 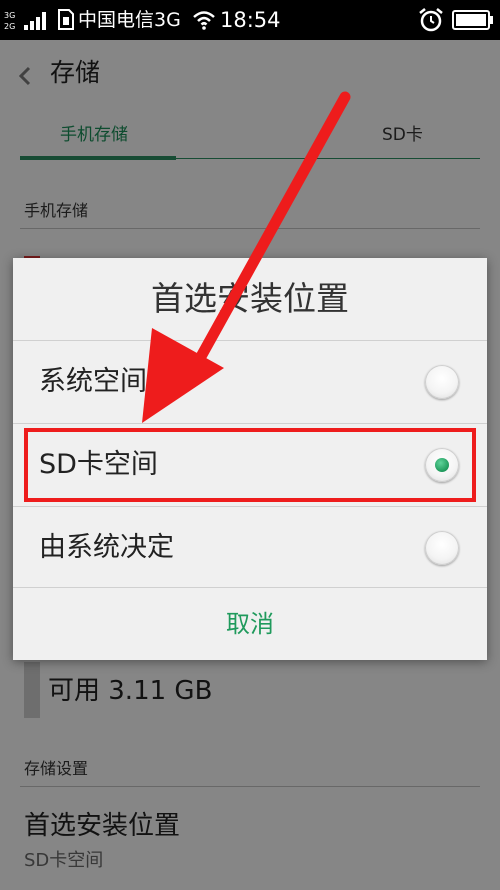 What do you see at coordinates (106, 547) in the screenshot?
I see `option-label: 由系统决定` at bounding box center [106, 547].